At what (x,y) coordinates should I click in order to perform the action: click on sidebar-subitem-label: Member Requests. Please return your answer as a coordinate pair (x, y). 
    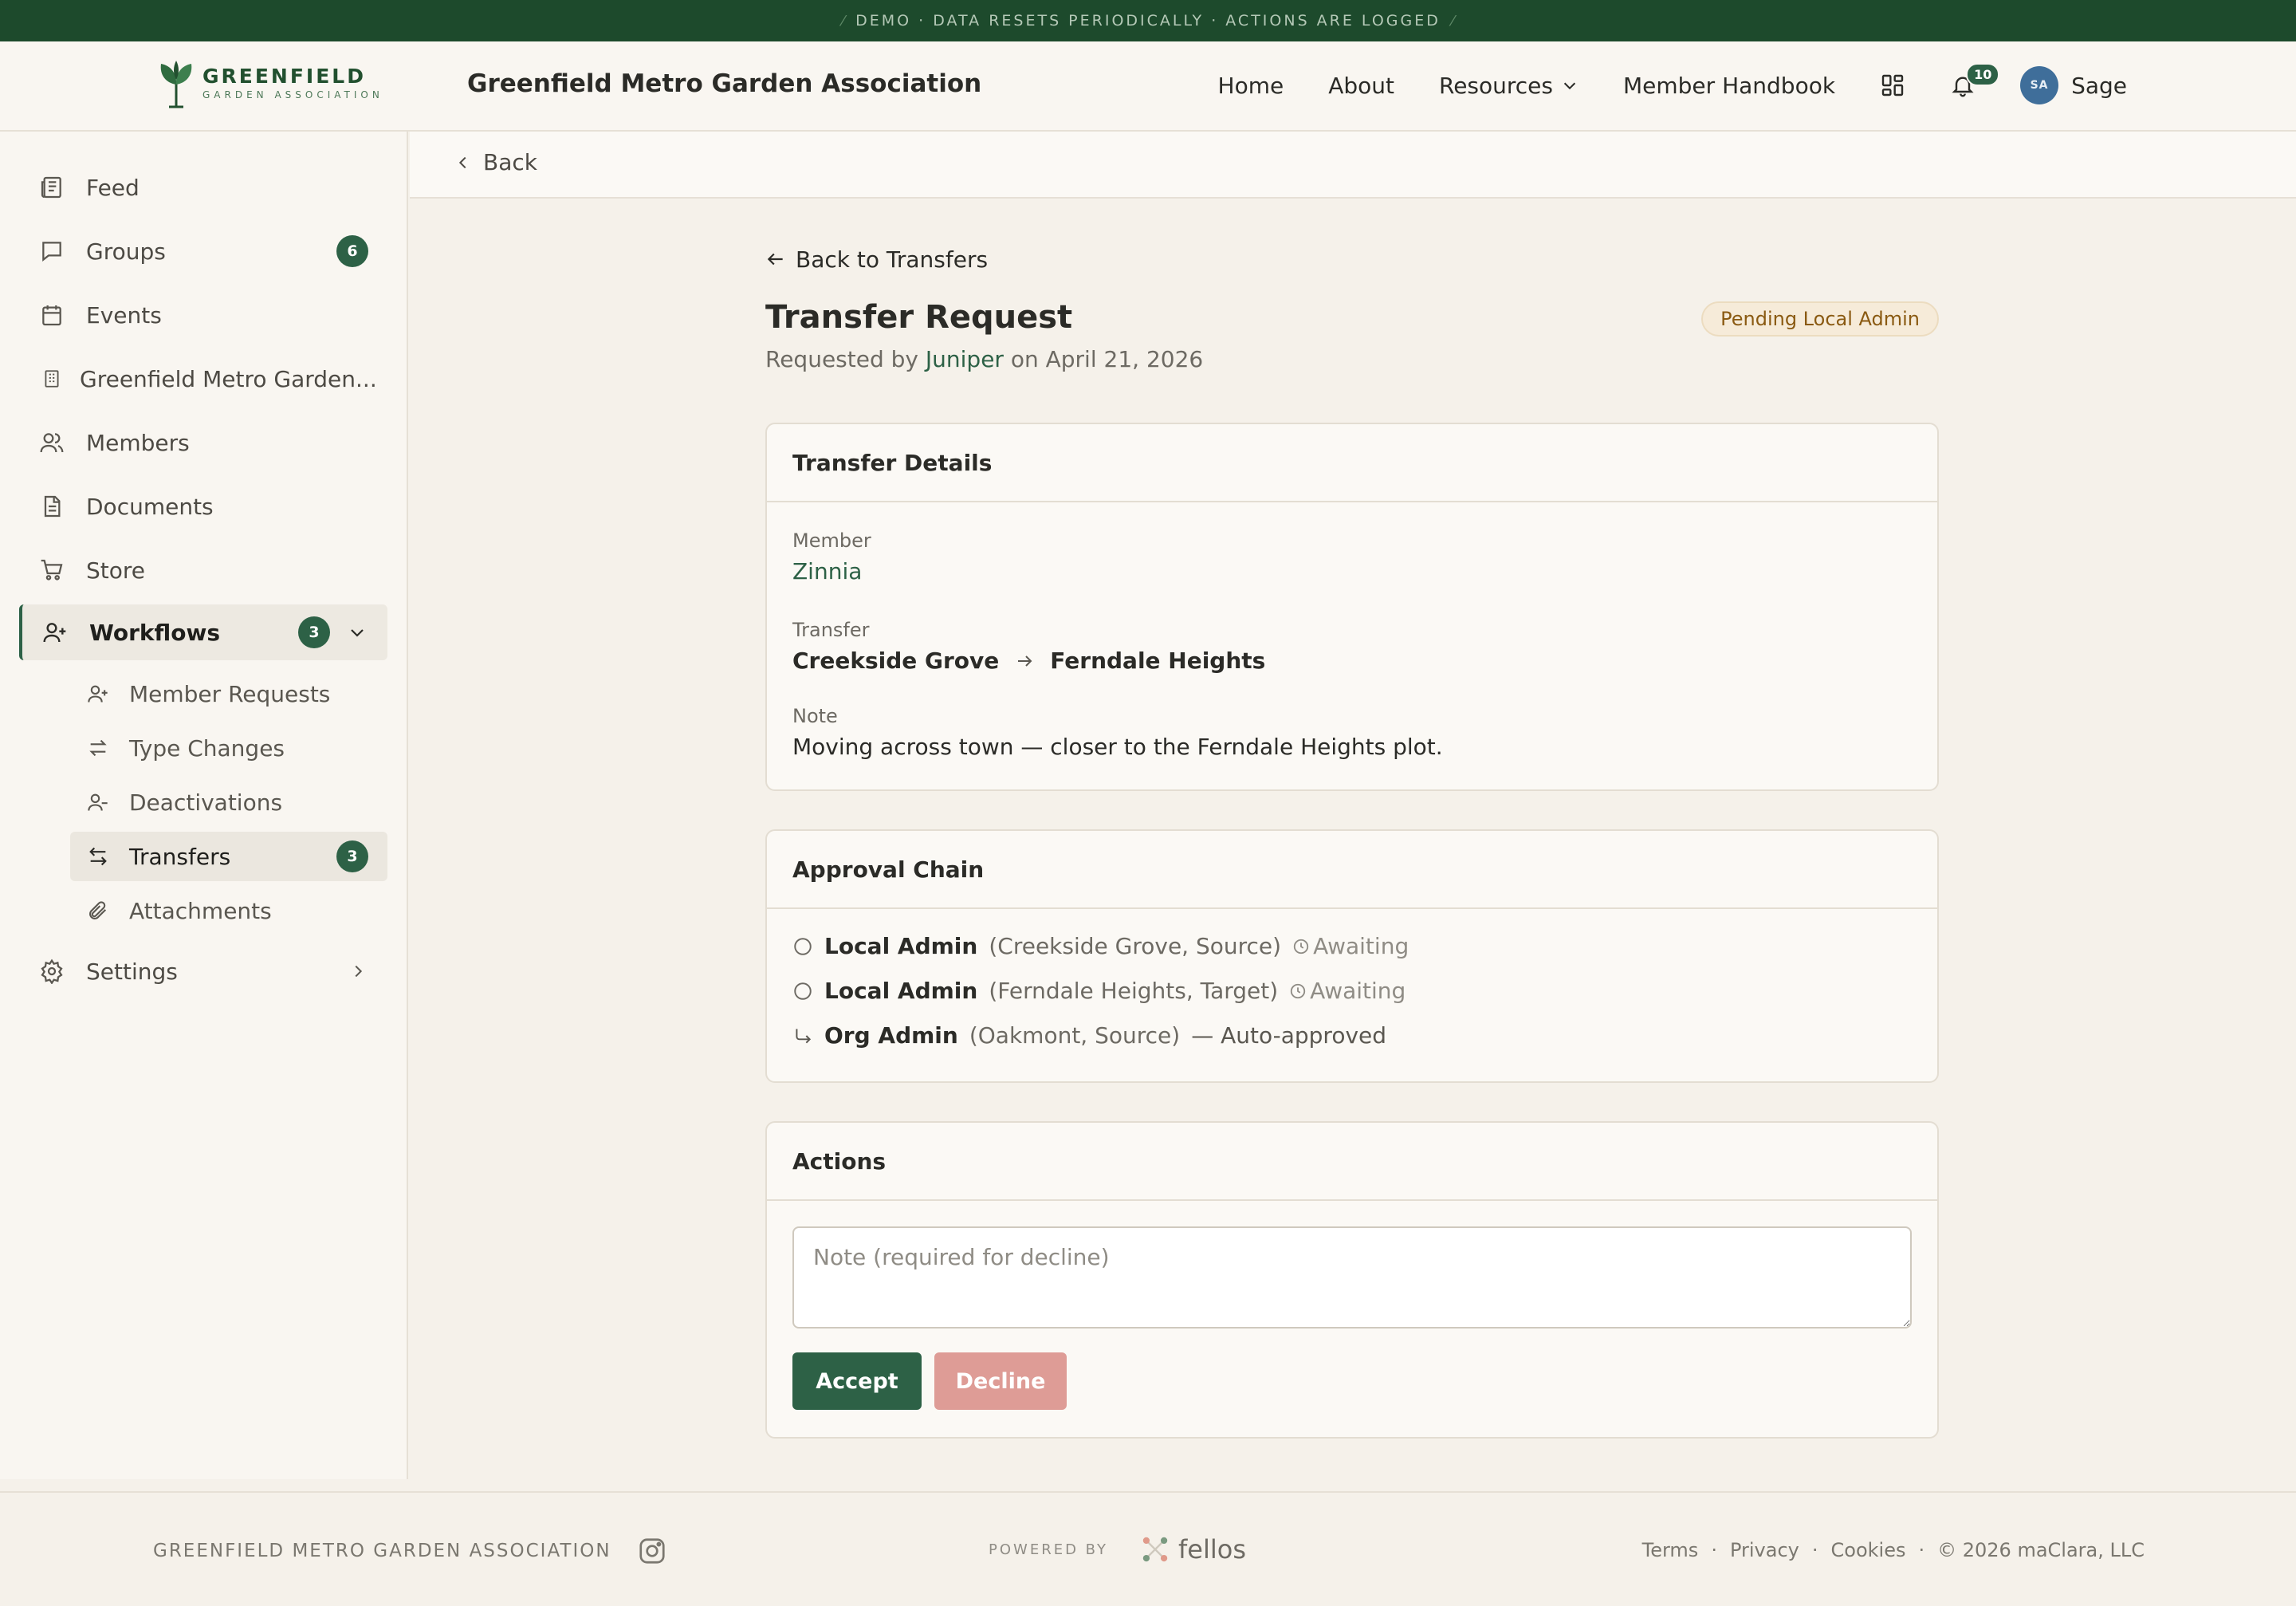
    Looking at the image, I should click on (230, 693).